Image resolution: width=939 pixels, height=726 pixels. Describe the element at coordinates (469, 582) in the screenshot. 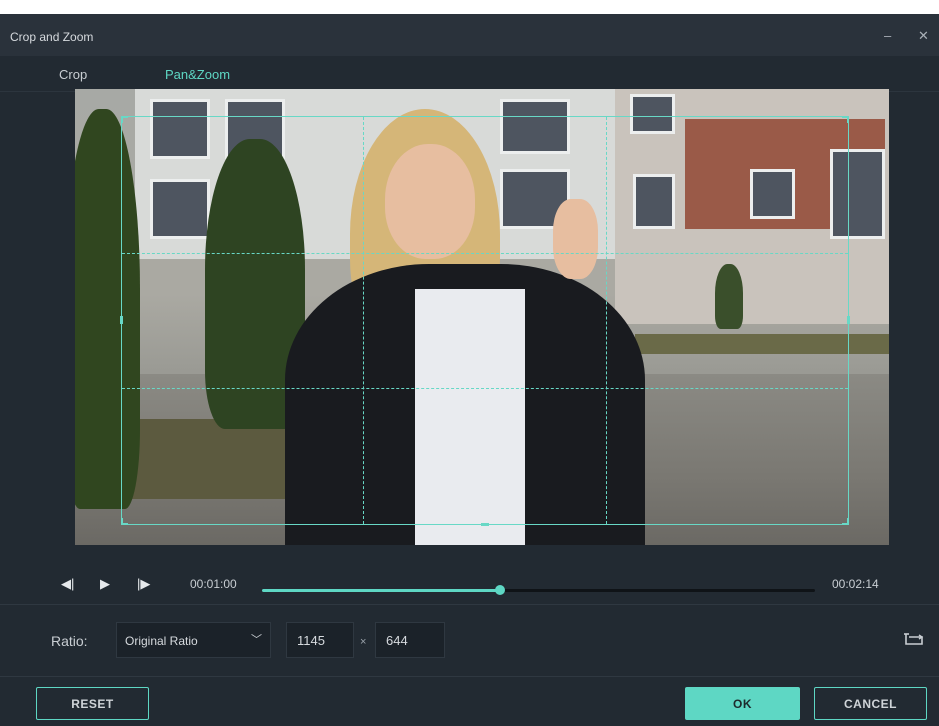

I see `playback-bar: ◀| ▶ |▶ 00:01:00 00:02:14` at that location.